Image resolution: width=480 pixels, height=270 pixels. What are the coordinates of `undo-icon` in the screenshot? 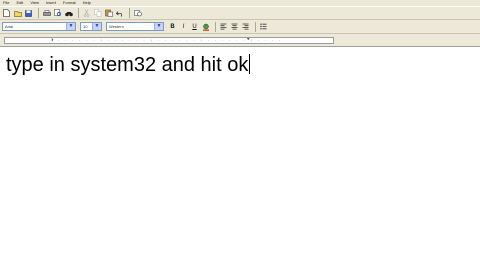 It's located at (119, 13).